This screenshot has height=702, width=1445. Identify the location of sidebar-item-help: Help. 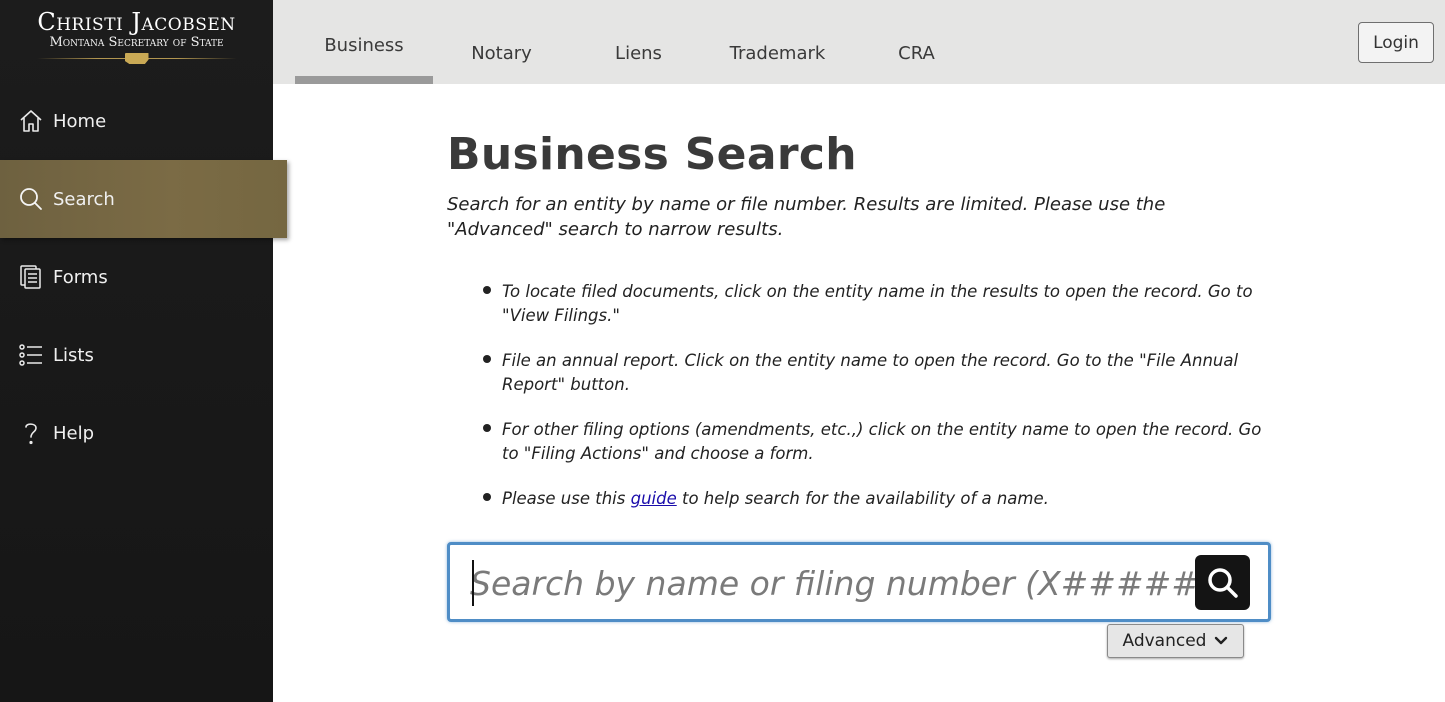
(136, 433).